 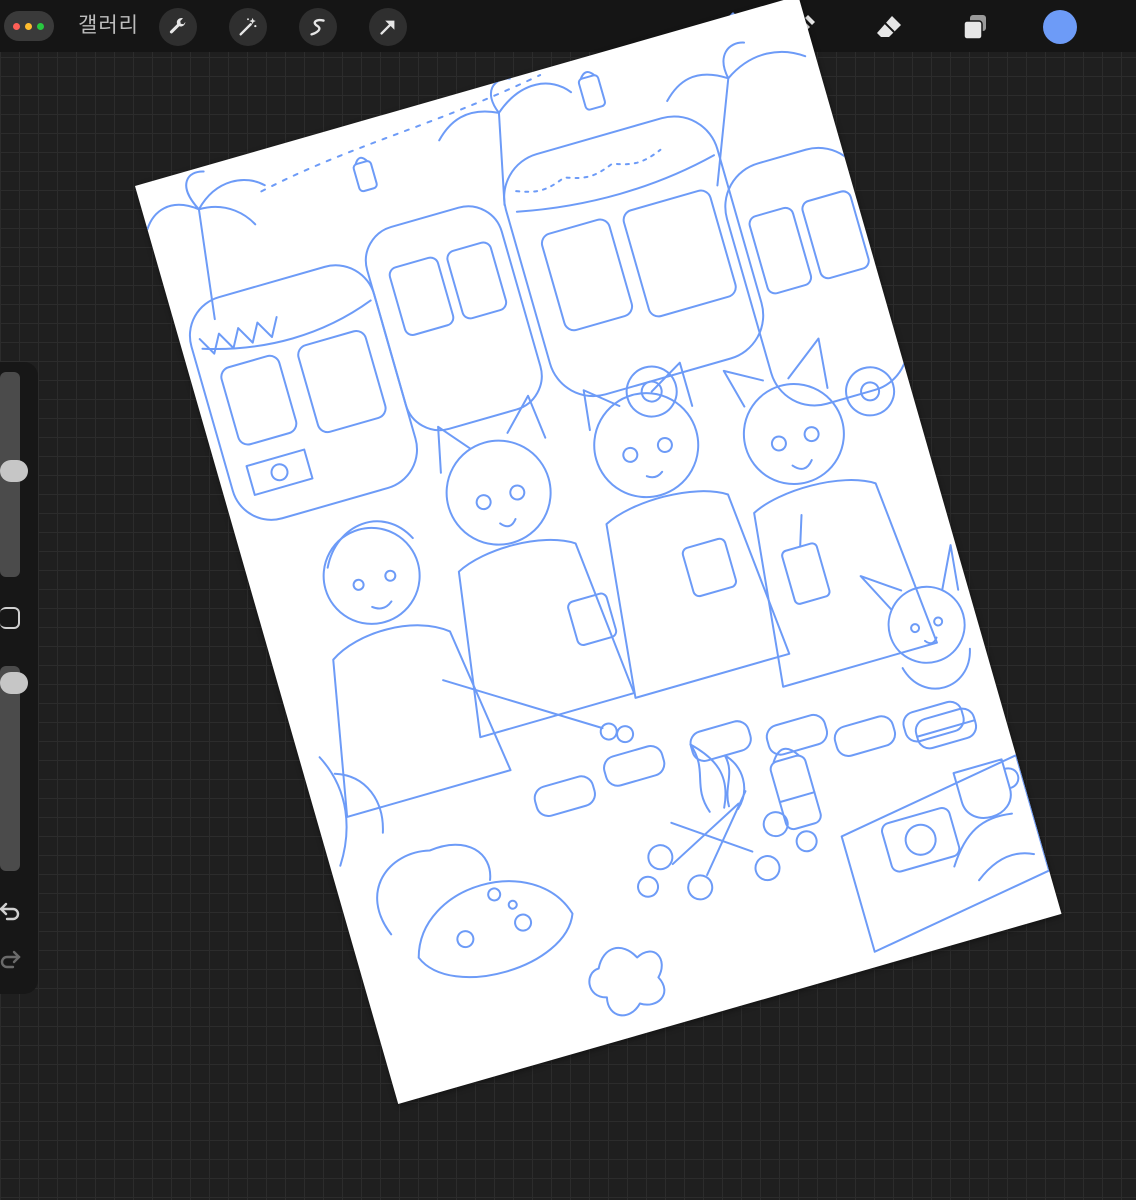 I want to click on campfire-sketch, so click(x=727, y=822).